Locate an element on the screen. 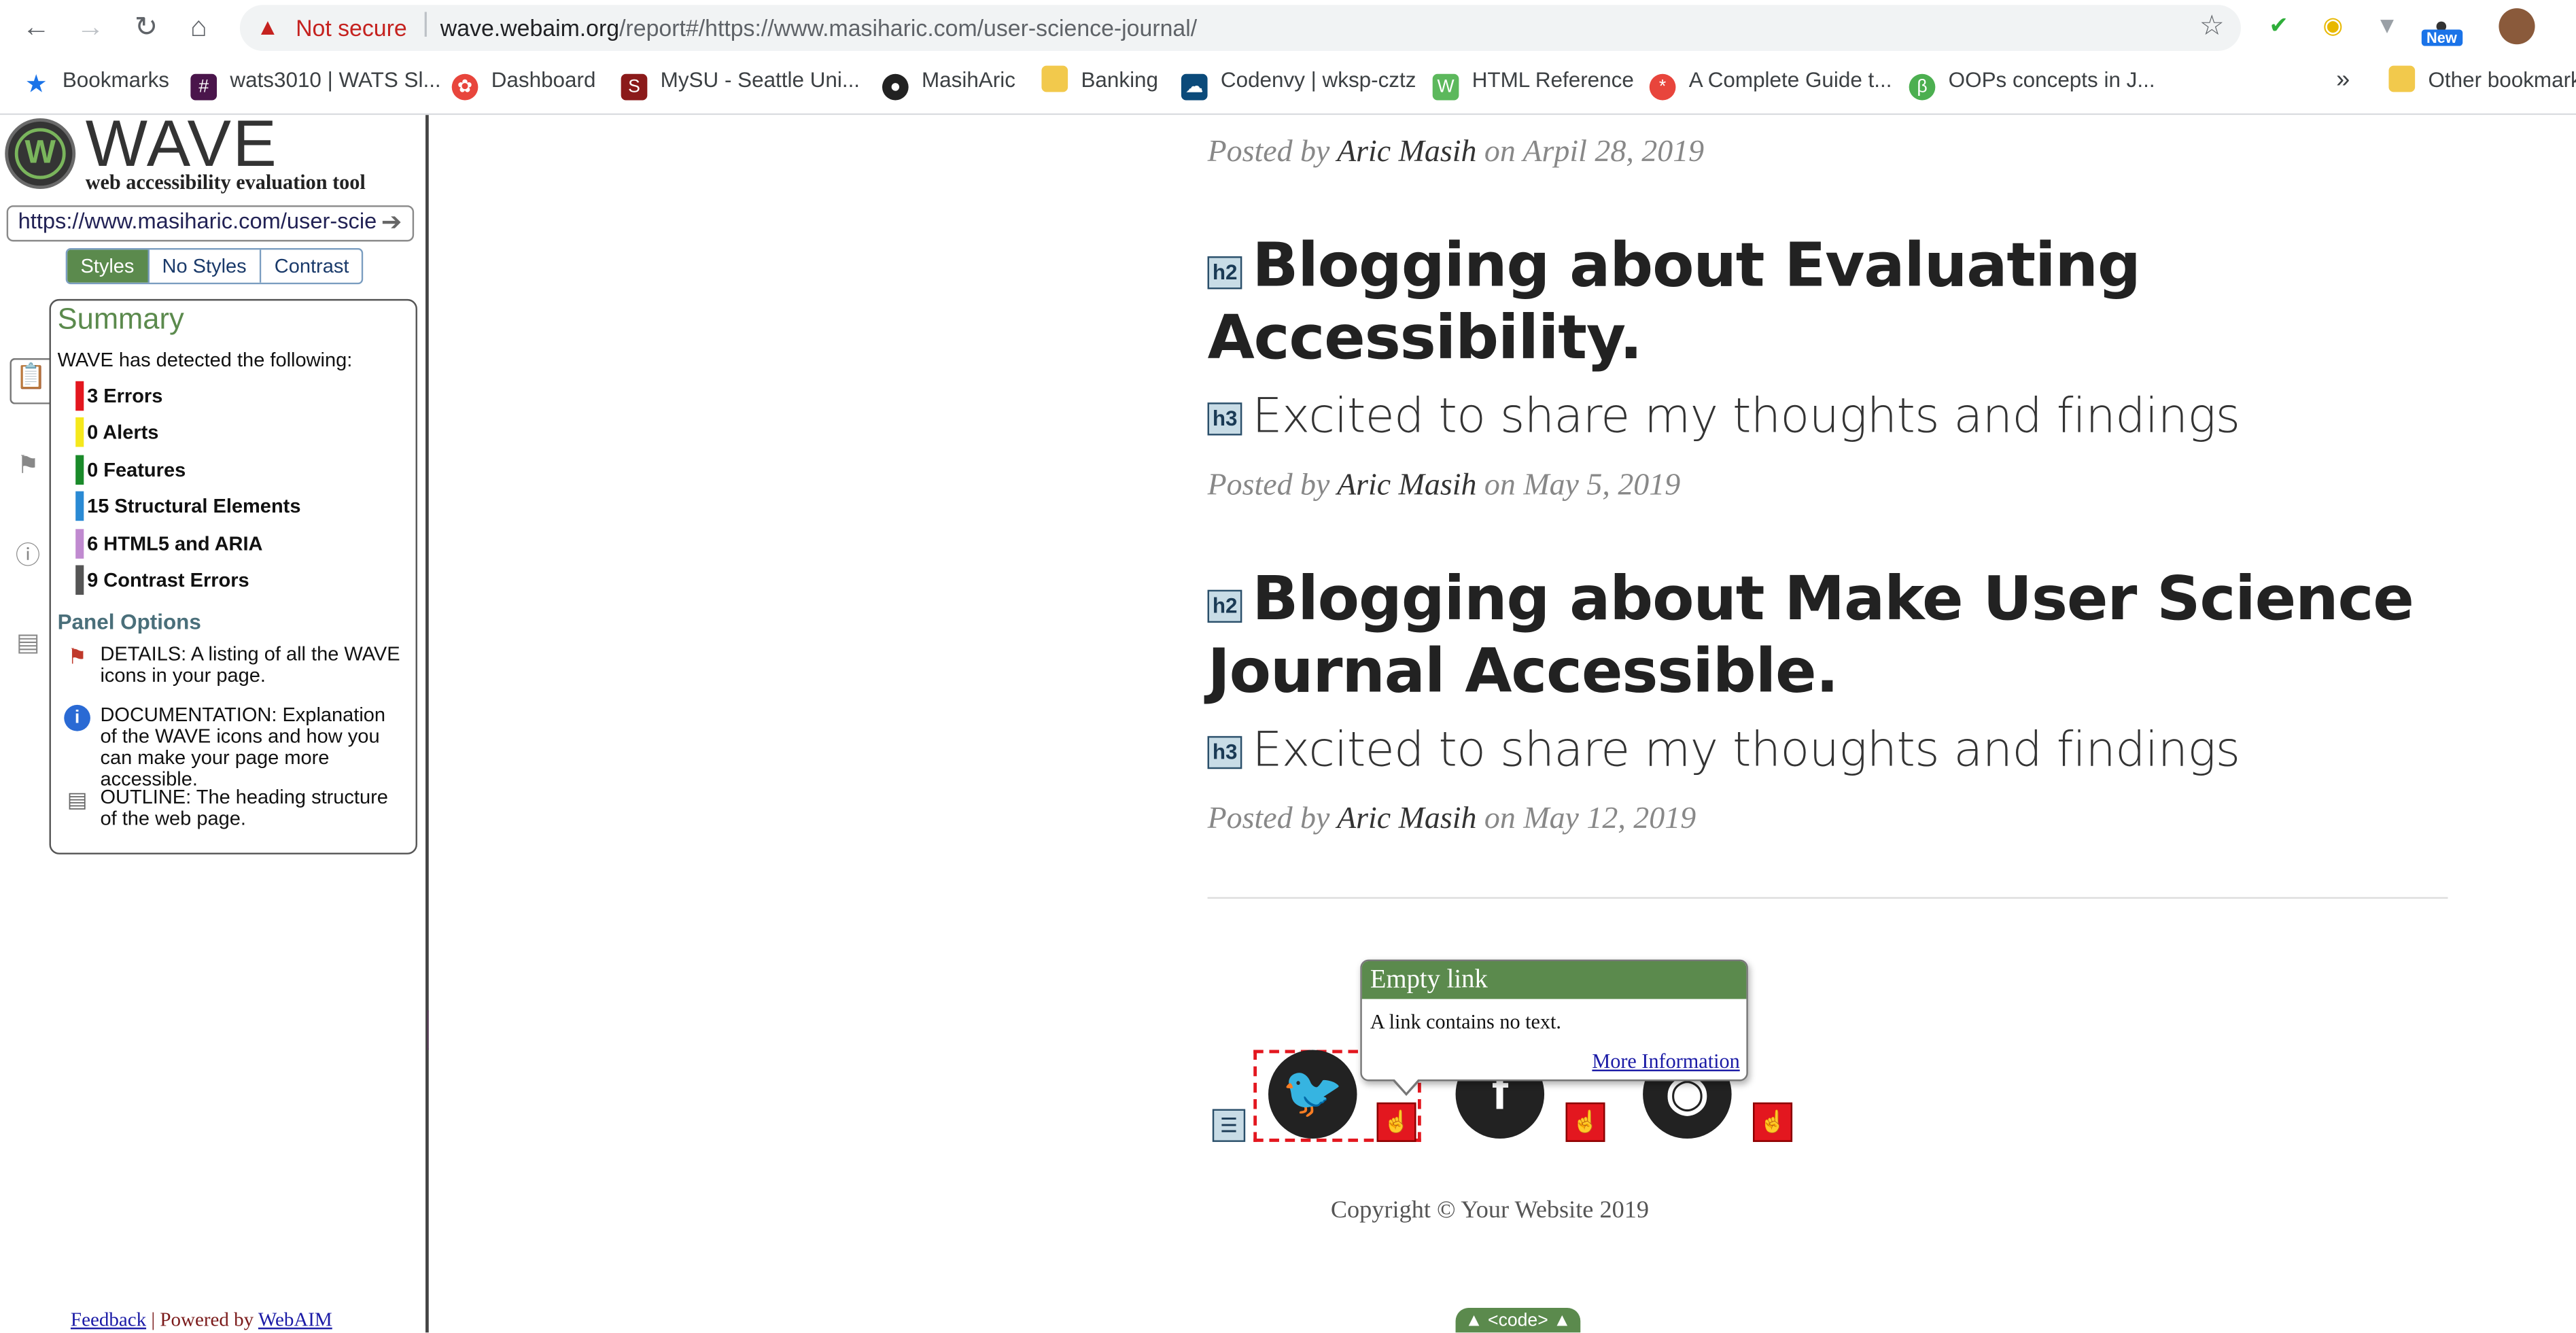  contrast-swatch is located at coordinates (79, 580).